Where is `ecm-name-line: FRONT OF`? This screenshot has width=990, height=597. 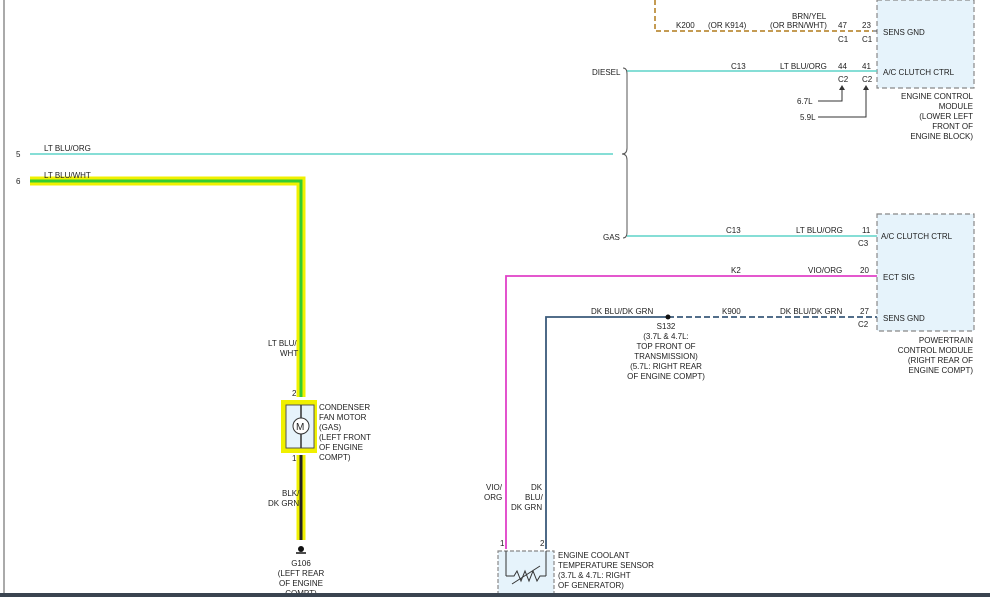
ecm-name-line: FRONT OF is located at coordinates (952, 126).